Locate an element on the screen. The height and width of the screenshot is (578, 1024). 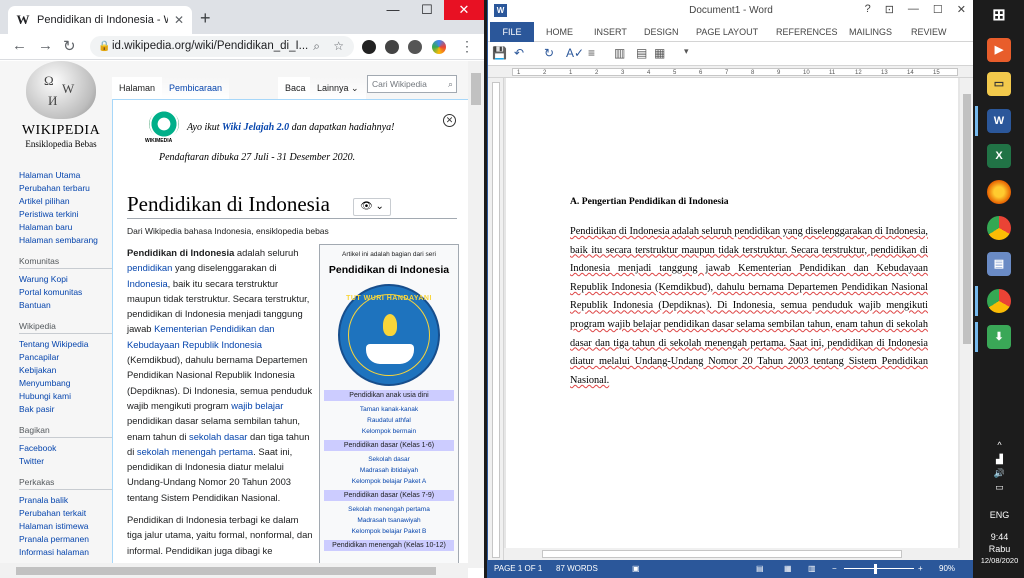
sidebar-link: Halaman istimewa is located at coordinates (69, 526).